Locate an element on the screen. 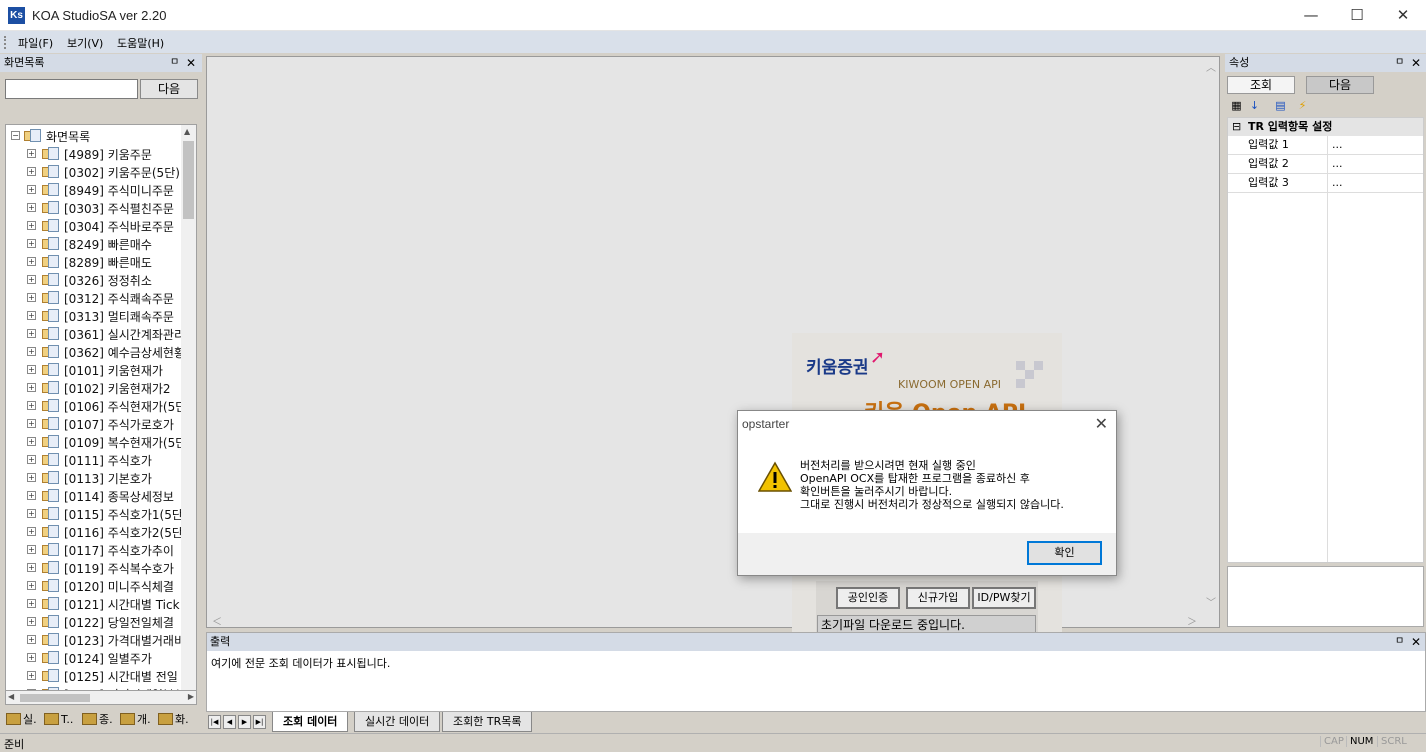 The height and width of the screenshot is (752, 1426). menu-file: 파일(F) is located at coordinates (35, 43).